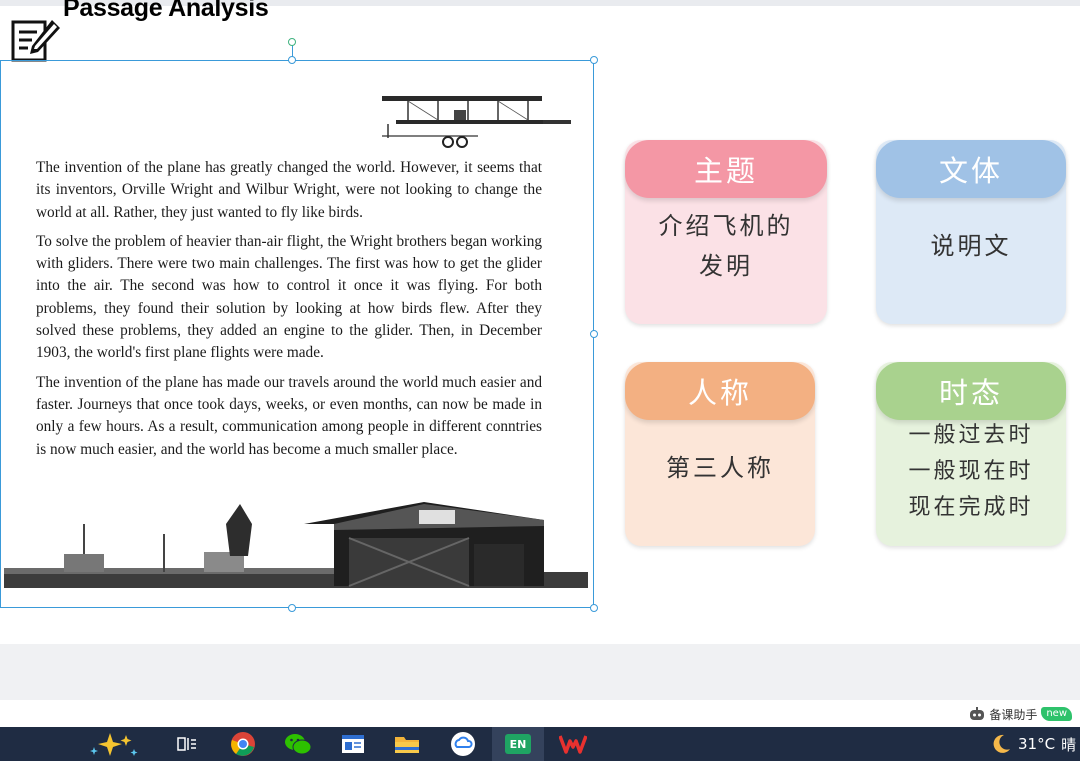  Describe the element at coordinates (1056, 714) in the screenshot. I see `new-badge: new` at that location.